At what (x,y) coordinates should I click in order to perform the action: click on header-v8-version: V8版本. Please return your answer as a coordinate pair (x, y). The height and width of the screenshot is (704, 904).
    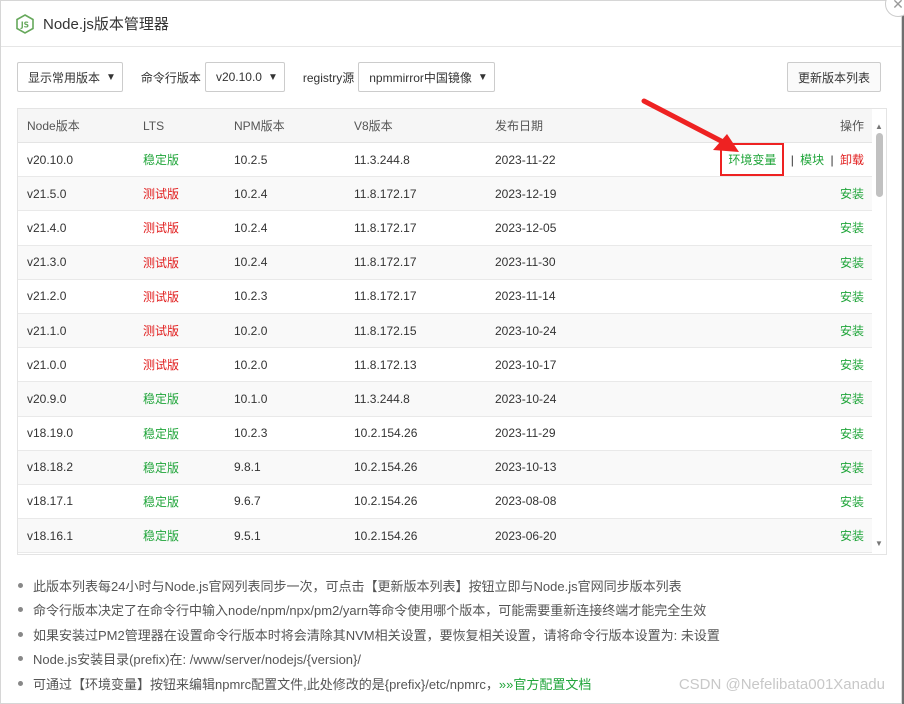
    Looking at the image, I should click on (373, 126).